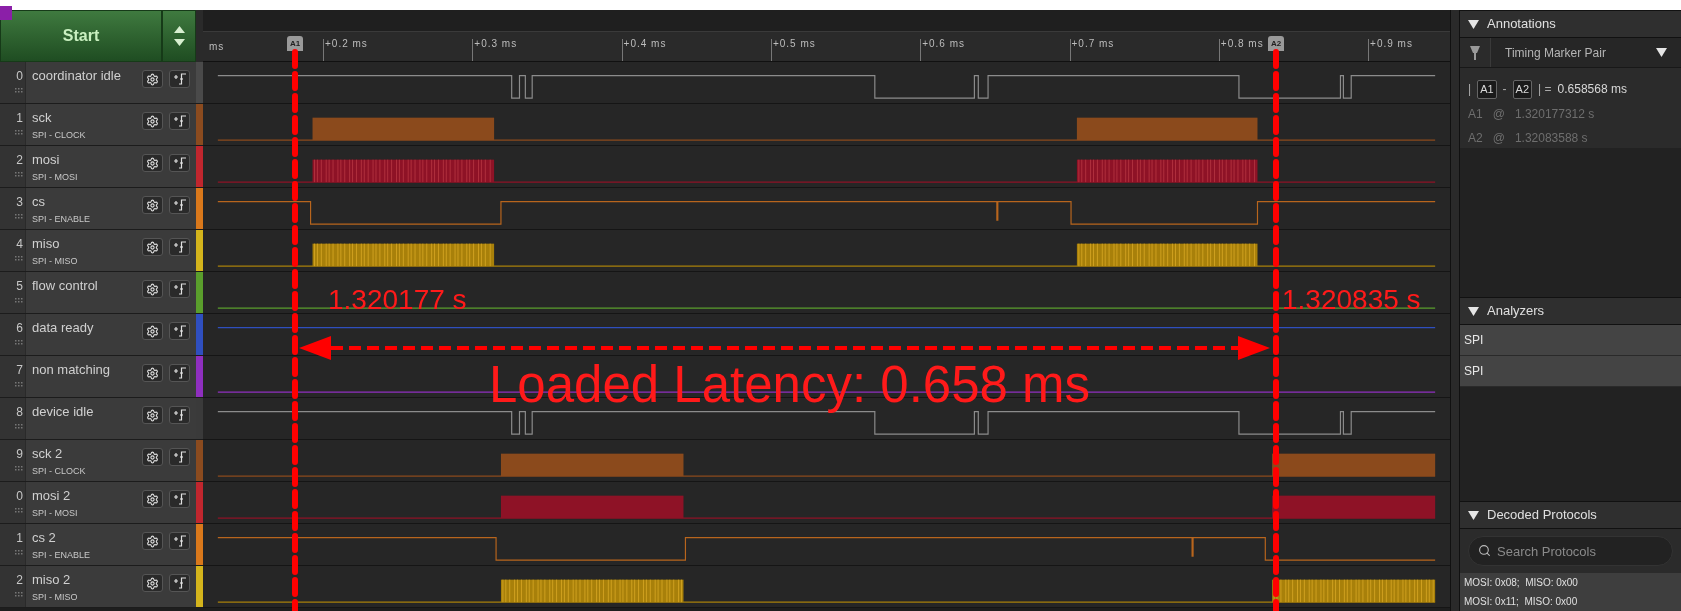 Image resolution: width=1681 pixels, height=611 pixels. I want to click on decoded-row: MOSI: 0x08; MISO: 0x00, so click(1570, 582).